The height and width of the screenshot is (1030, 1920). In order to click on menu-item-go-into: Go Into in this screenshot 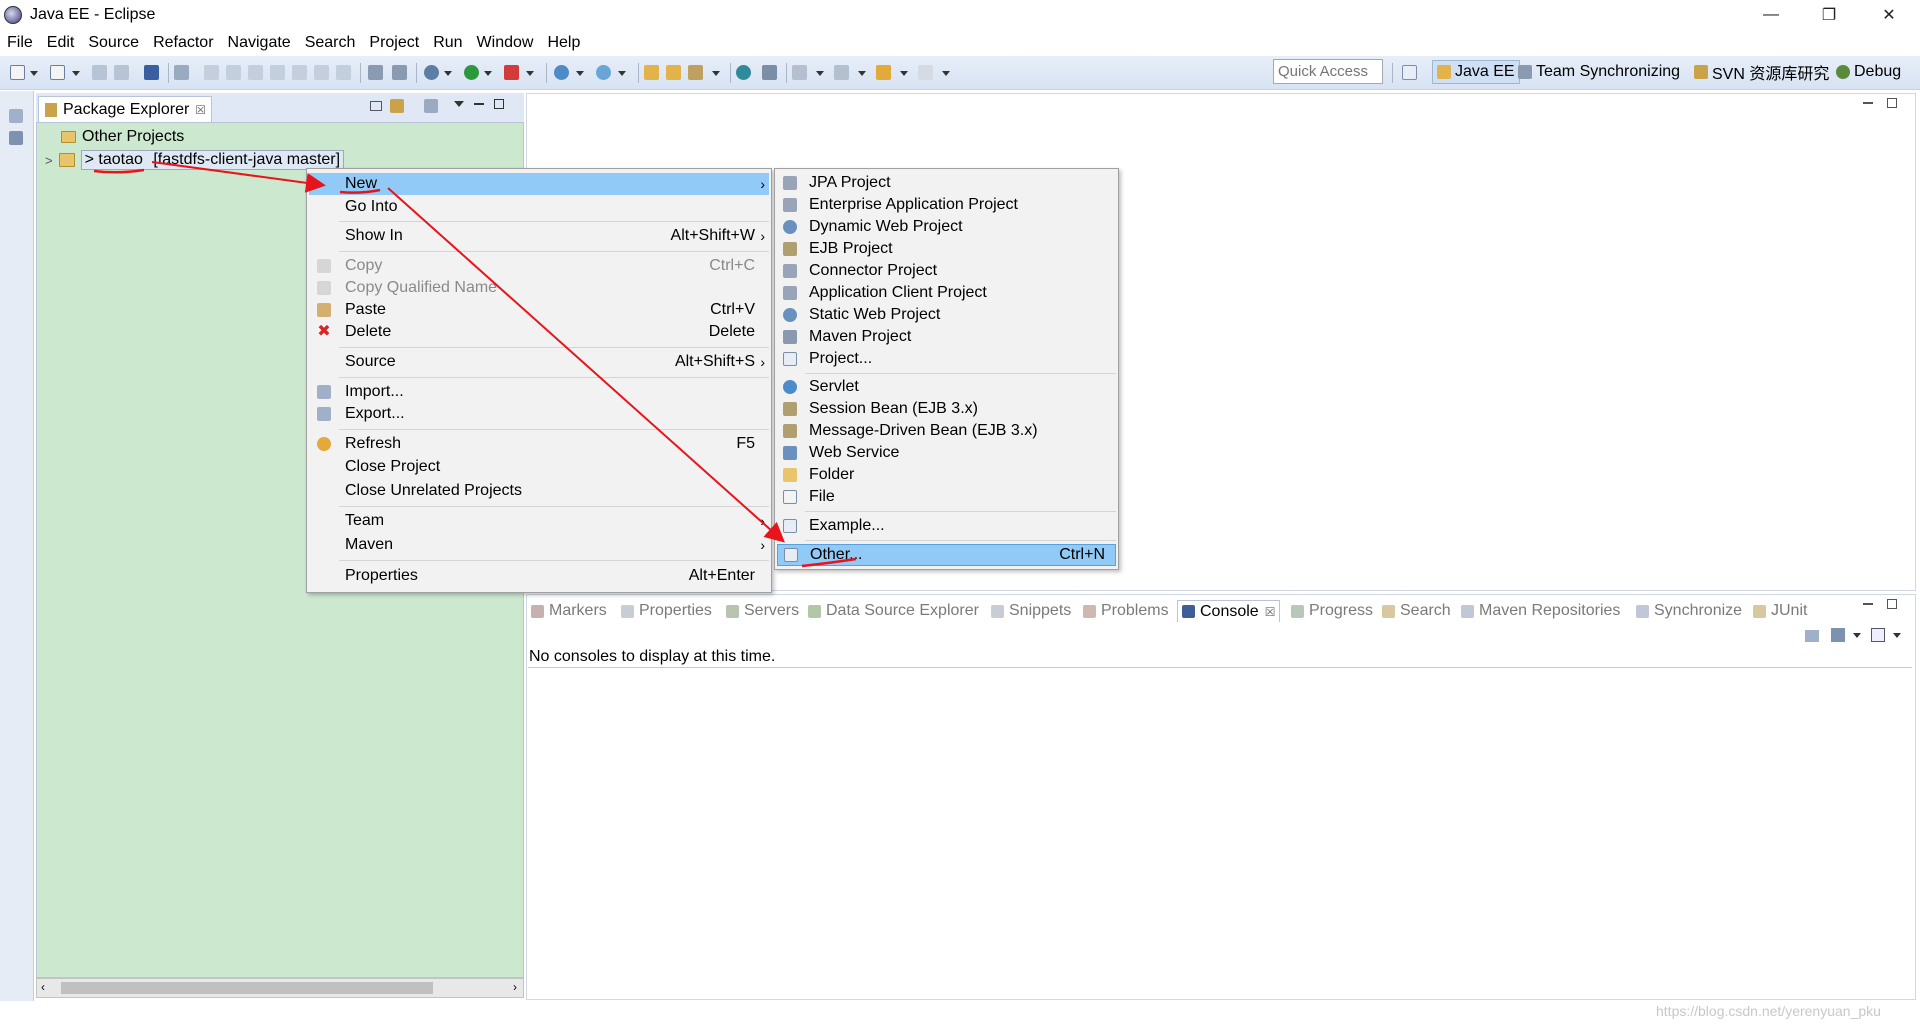, I will do `click(539, 207)`.